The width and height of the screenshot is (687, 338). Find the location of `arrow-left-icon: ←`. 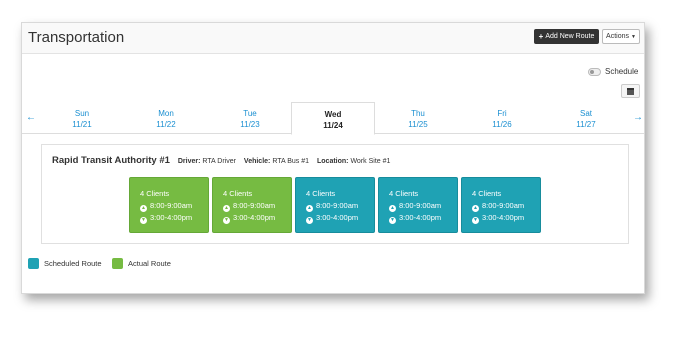

arrow-left-icon: ← is located at coordinates (31, 117).